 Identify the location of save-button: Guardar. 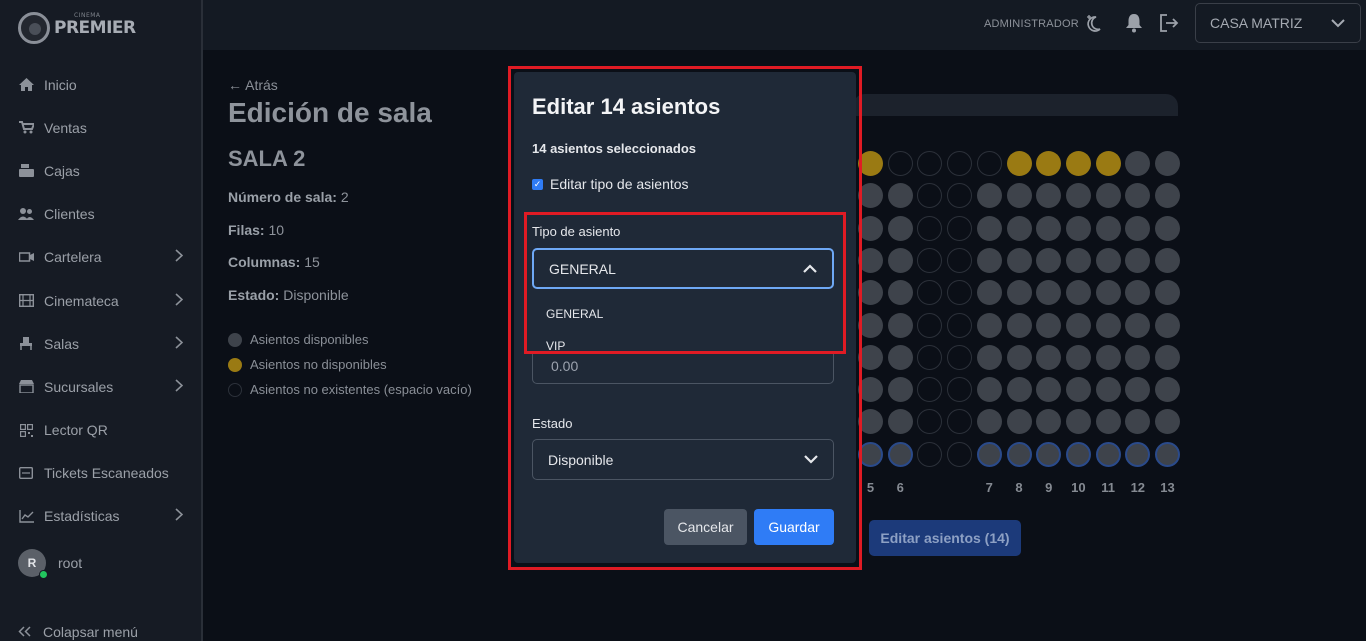
(794, 527).